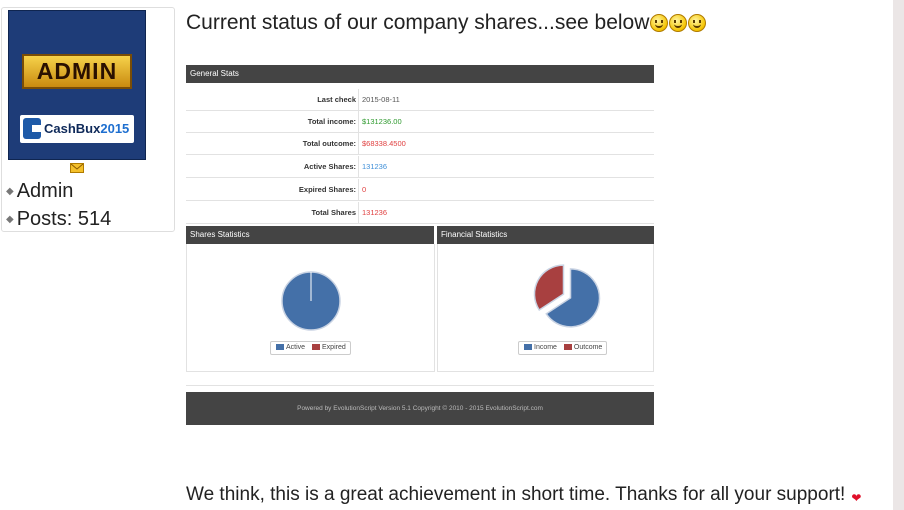 The width and height of the screenshot is (904, 510). Describe the element at coordinates (316, 347) in the screenshot. I see `legend-swatch-expired` at that location.